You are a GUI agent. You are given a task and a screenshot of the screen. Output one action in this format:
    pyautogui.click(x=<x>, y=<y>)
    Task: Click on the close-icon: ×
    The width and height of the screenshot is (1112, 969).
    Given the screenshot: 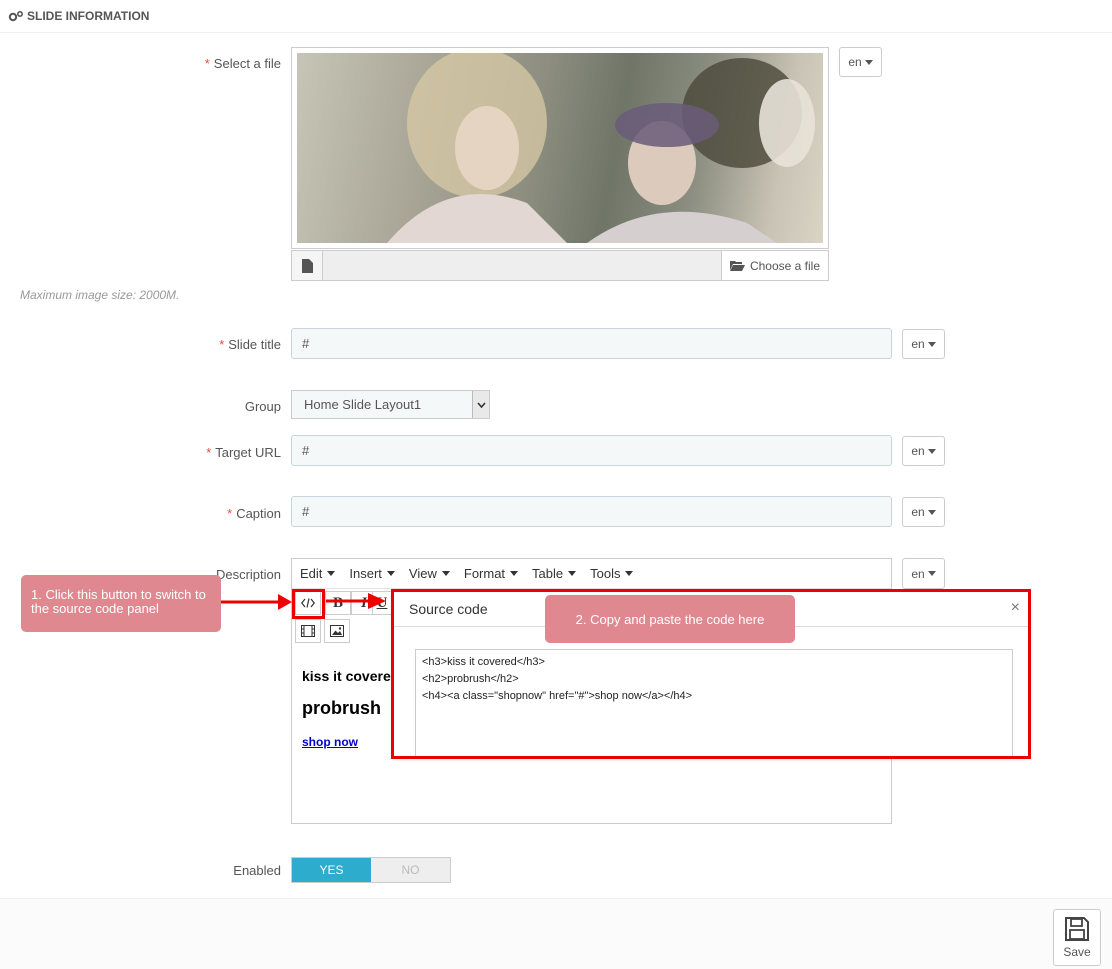 What is the action you would take?
    pyautogui.click(x=1015, y=608)
    